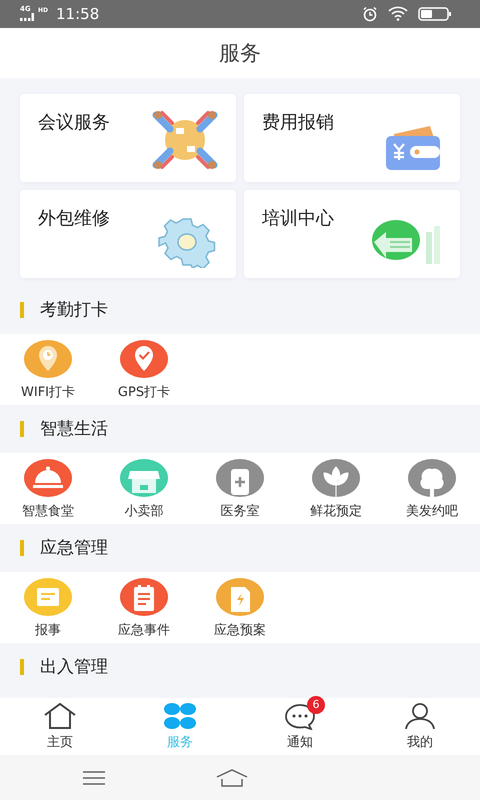 The height and width of the screenshot is (800, 480). I want to click on service-card: 外包维修, so click(128, 234).